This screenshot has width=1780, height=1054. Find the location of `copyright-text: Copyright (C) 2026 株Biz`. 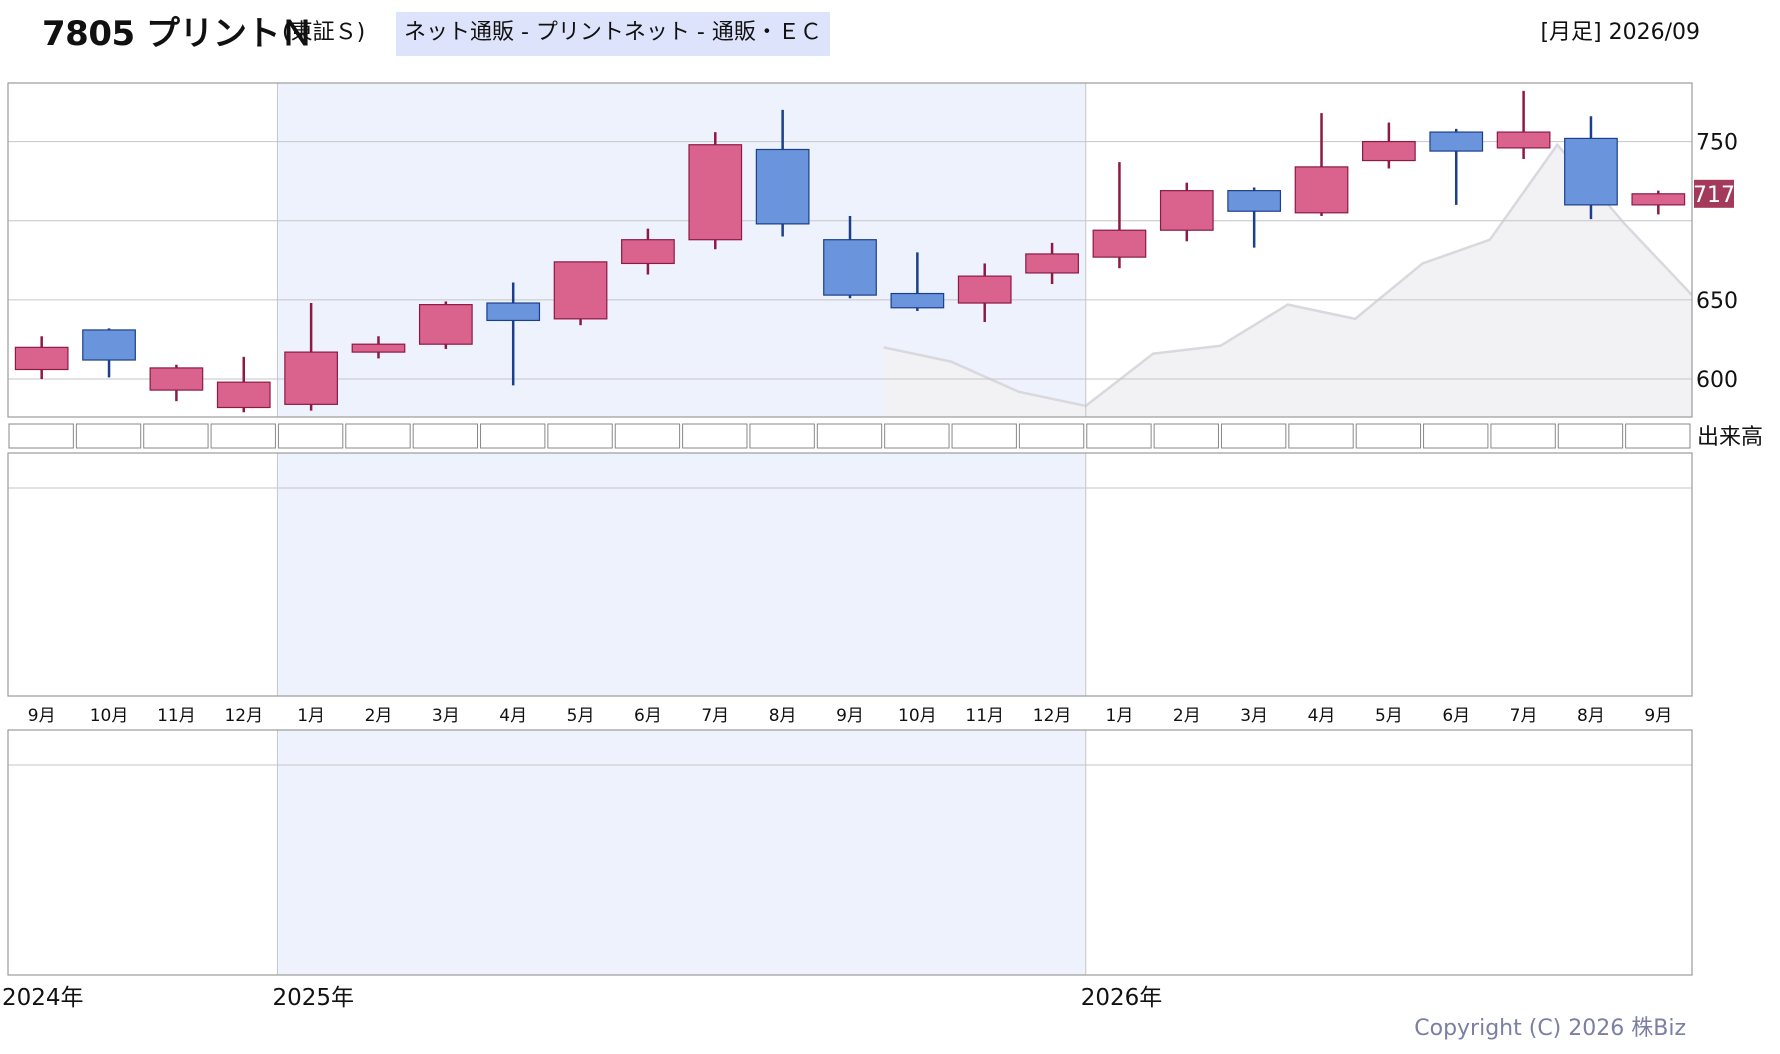

copyright-text: Copyright (C) 2026 株Biz is located at coordinates (1550, 1028).